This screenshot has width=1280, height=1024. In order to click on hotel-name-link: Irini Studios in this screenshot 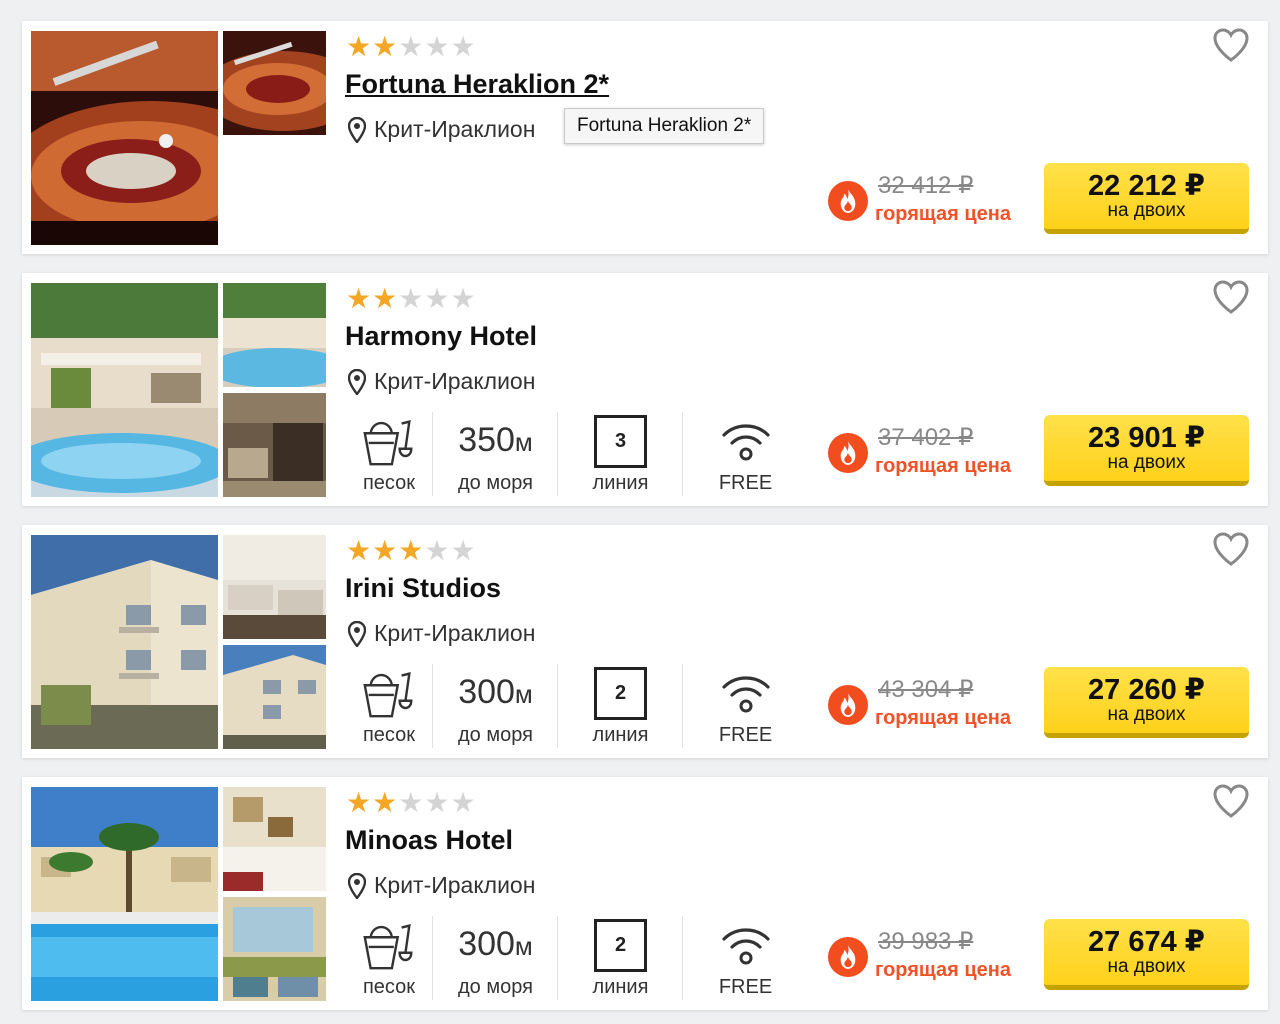, I will do `click(423, 588)`.